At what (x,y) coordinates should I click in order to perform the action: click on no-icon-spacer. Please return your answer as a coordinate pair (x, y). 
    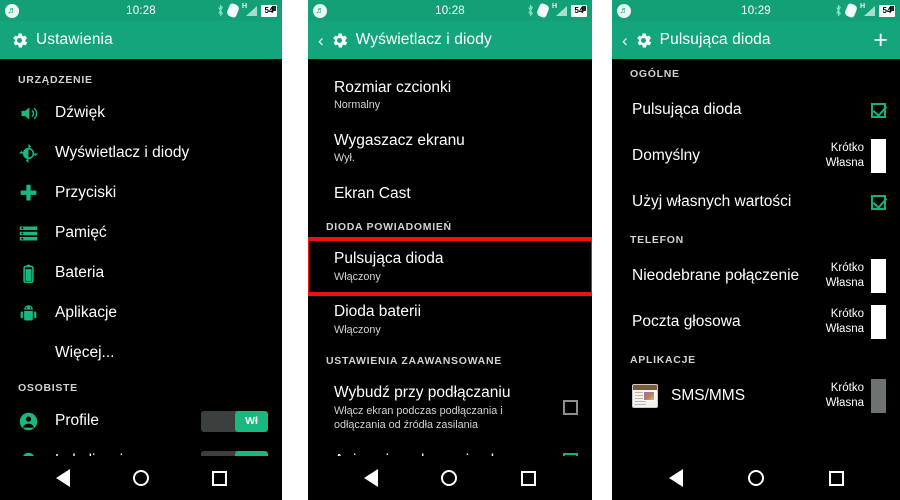
    Looking at the image, I should click on (28, 353).